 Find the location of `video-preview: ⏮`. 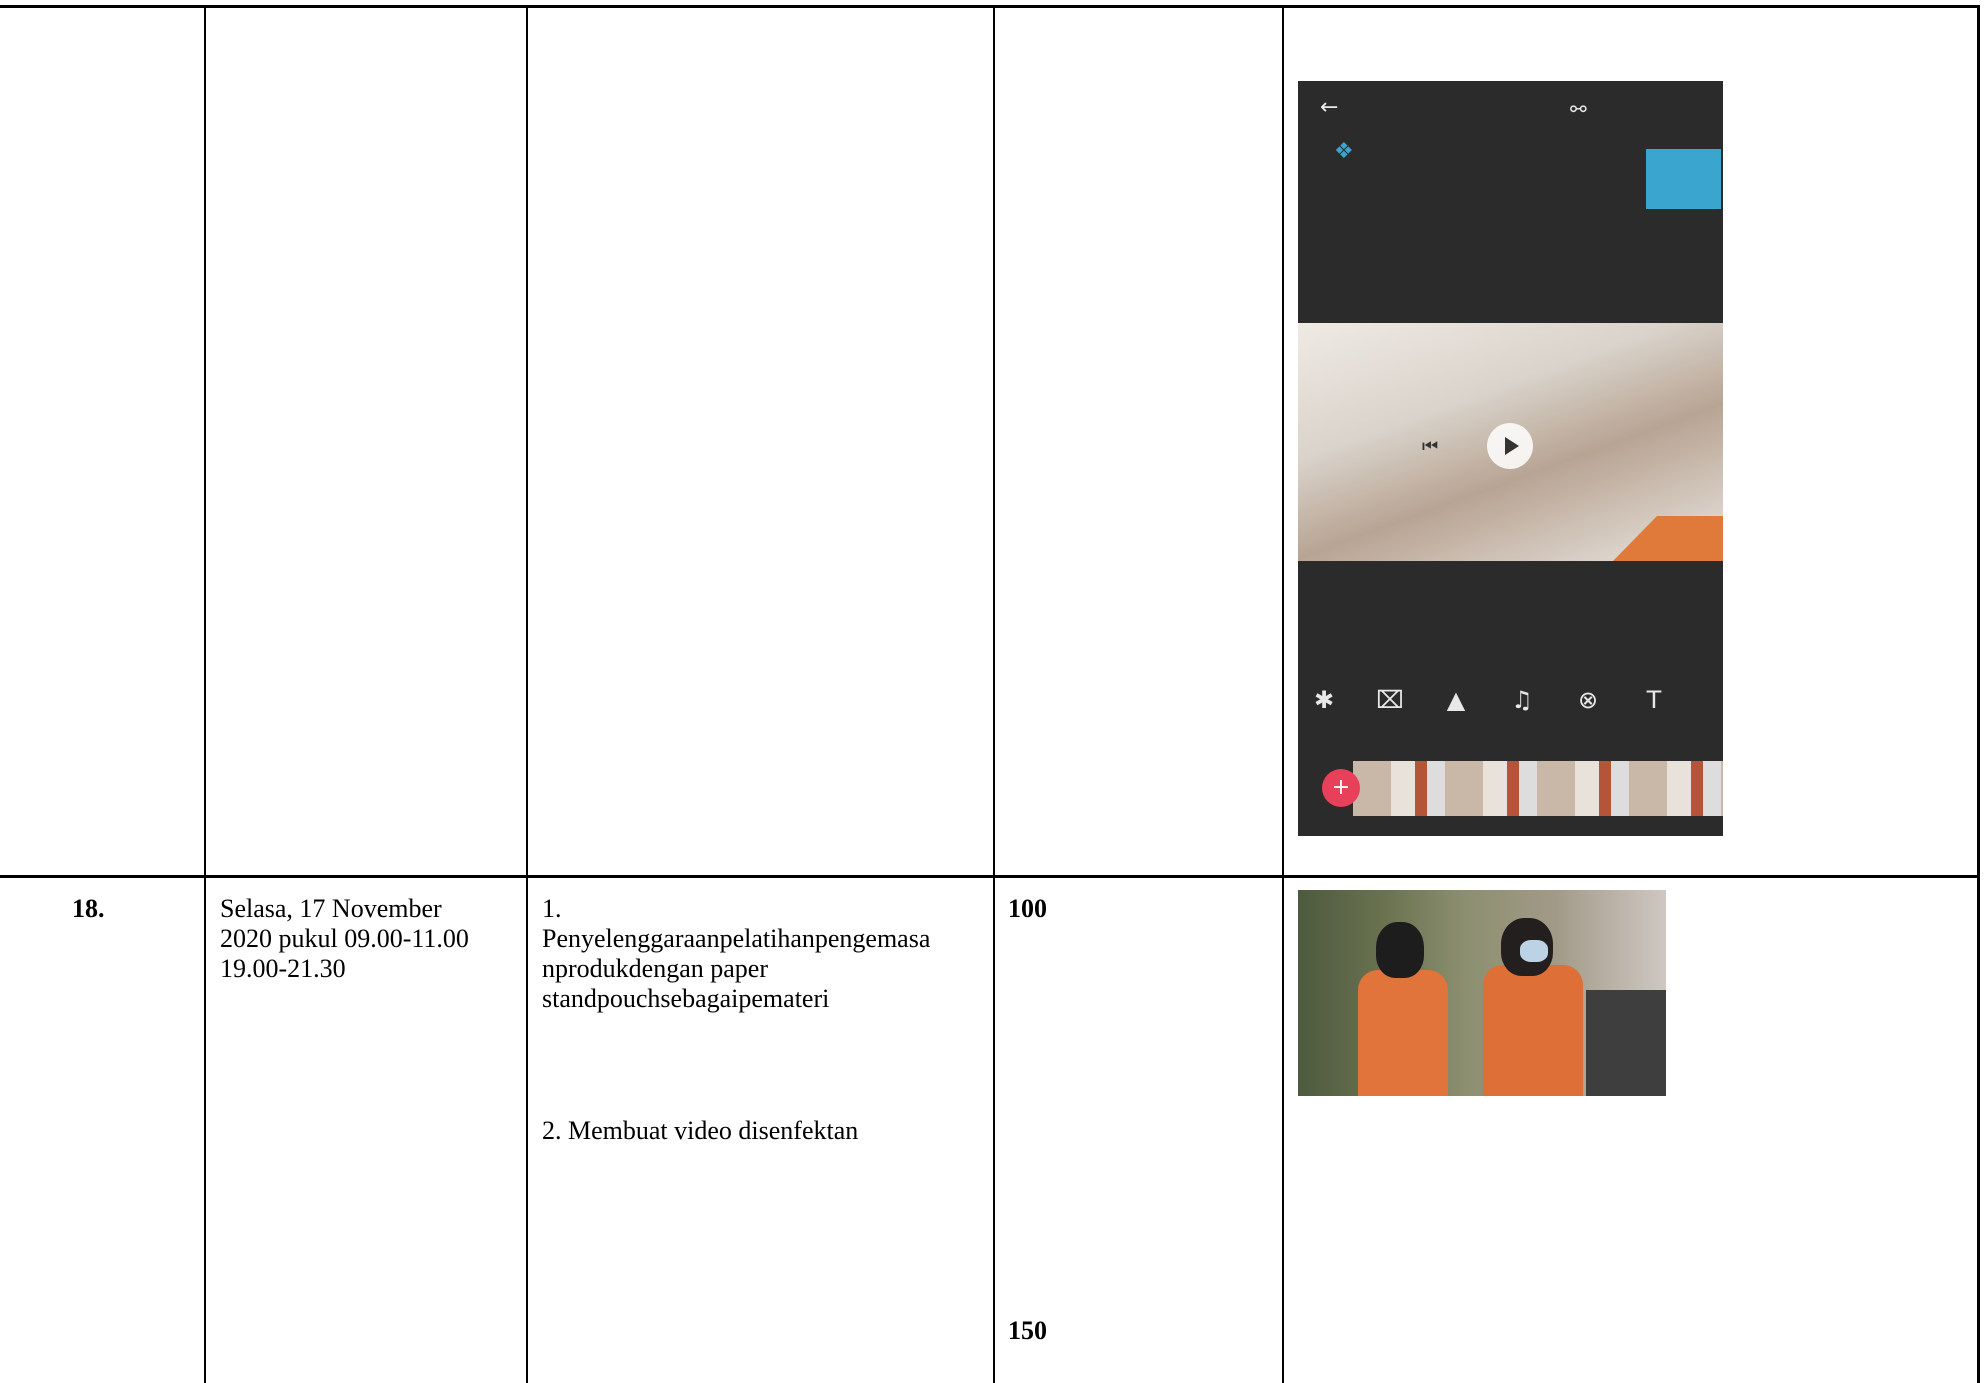

video-preview: ⏮ is located at coordinates (1510, 442).